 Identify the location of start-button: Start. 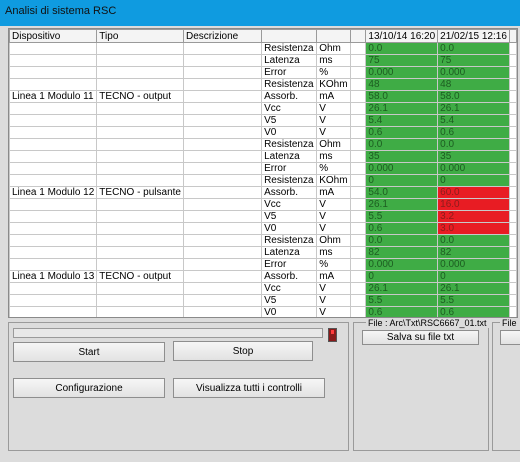
(89, 352).